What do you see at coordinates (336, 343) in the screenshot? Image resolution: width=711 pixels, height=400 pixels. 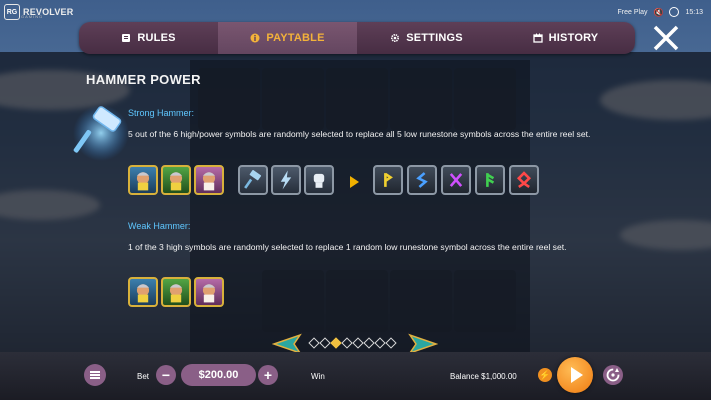 I see `page-dot-active` at bounding box center [336, 343].